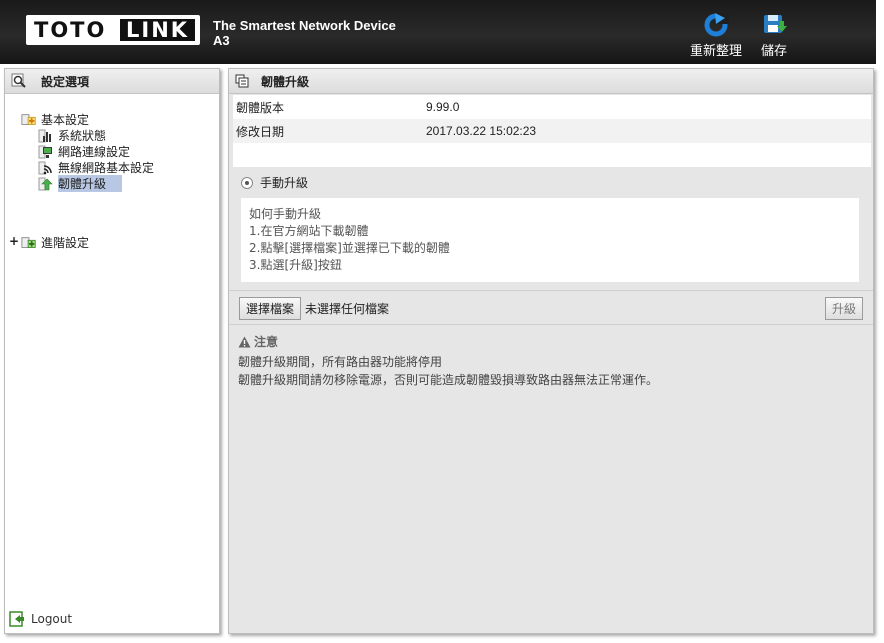 The height and width of the screenshot is (643, 884). Describe the element at coordinates (843, 308) in the screenshot. I see `upgrade-button: 升級` at that location.